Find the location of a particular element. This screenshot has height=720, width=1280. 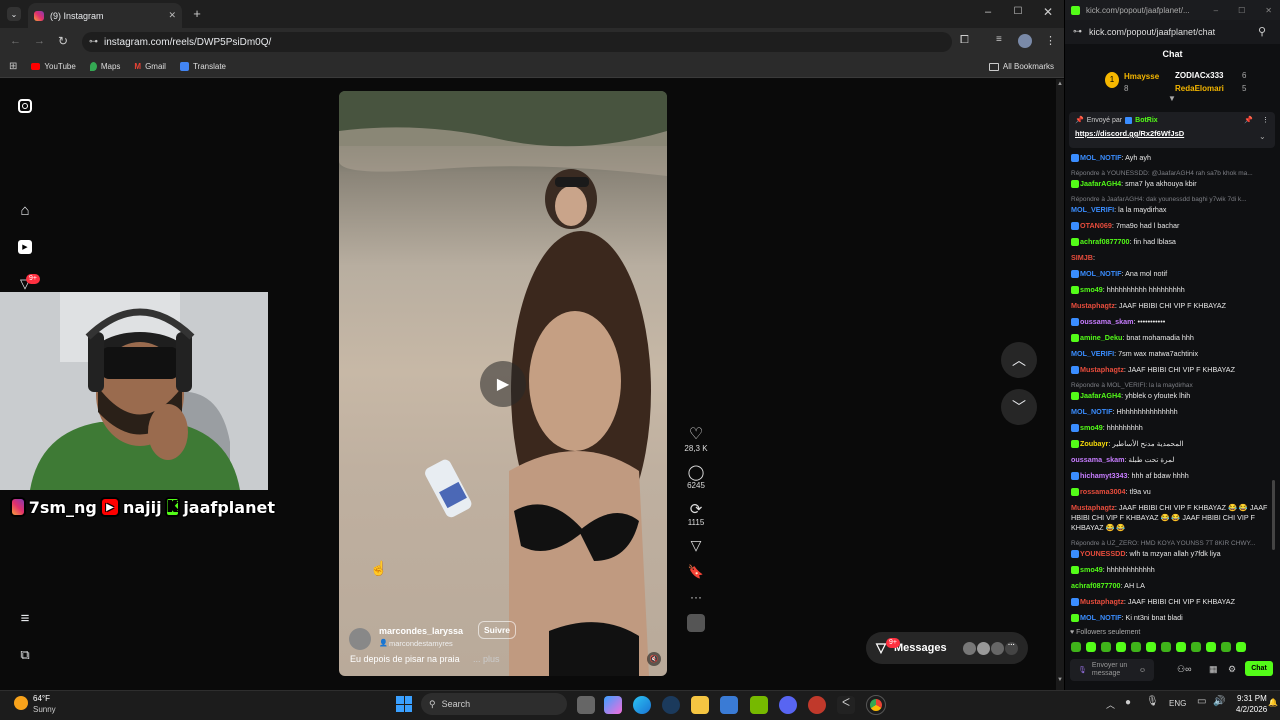

chat-message: oussama_skam: ••••••••••• is located at coordinates (1173, 322).